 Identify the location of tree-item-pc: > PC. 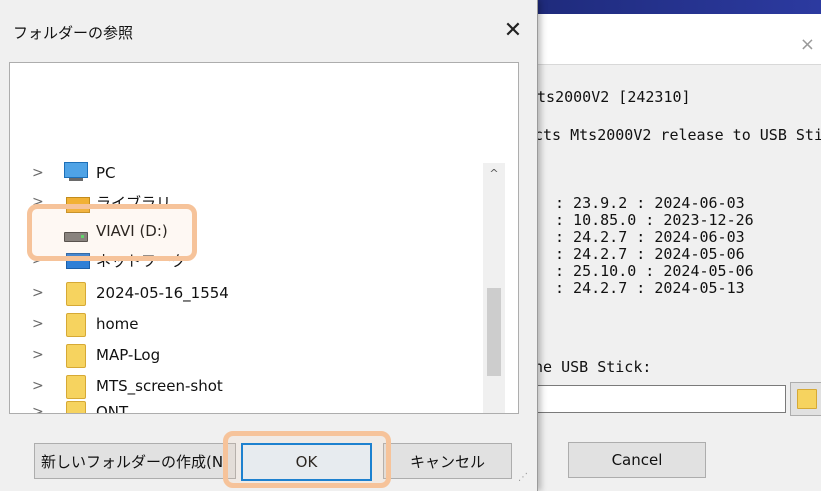
(245, 173).